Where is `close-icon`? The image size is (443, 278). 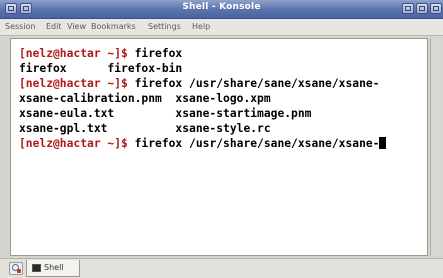 close-icon is located at coordinates (436, 8).